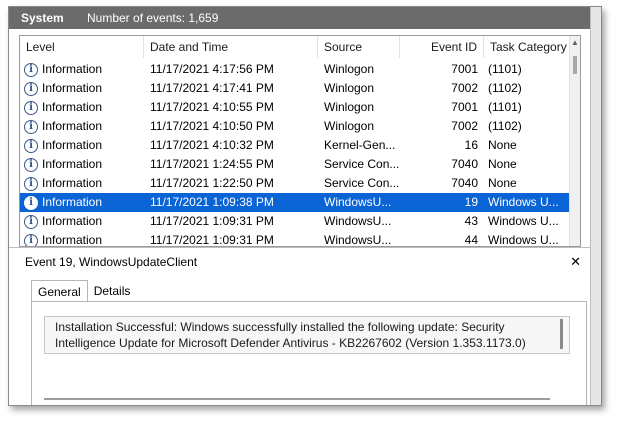 This screenshot has height=423, width=639. I want to click on event-detail-header: Event 19, WindowsUpdateClient ✕, so click(305, 262).